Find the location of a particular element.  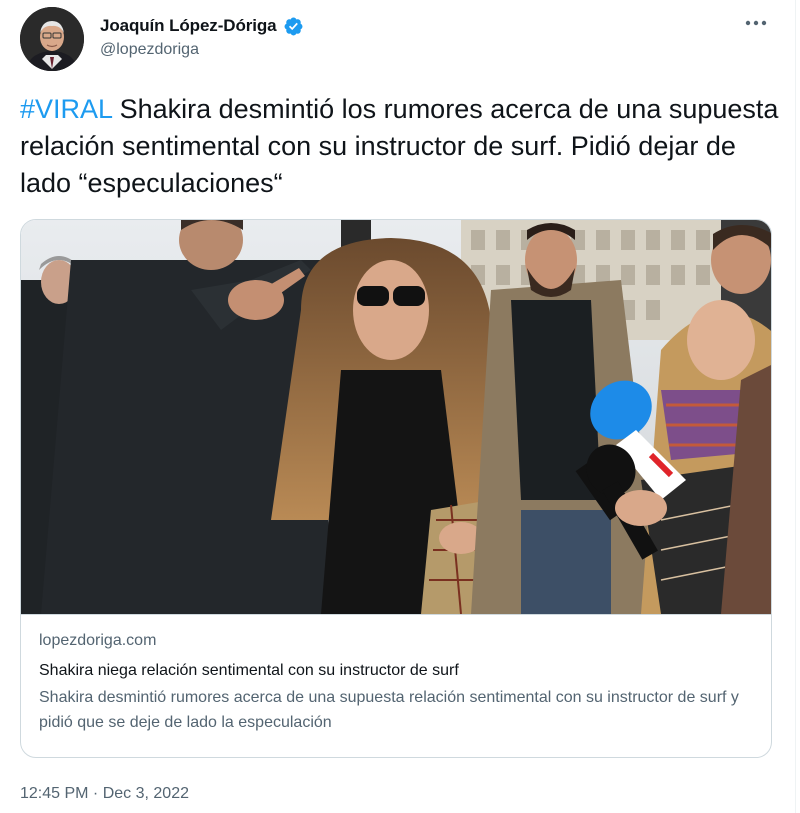

avatar-portrait-icon is located at coordinates (52, 39).